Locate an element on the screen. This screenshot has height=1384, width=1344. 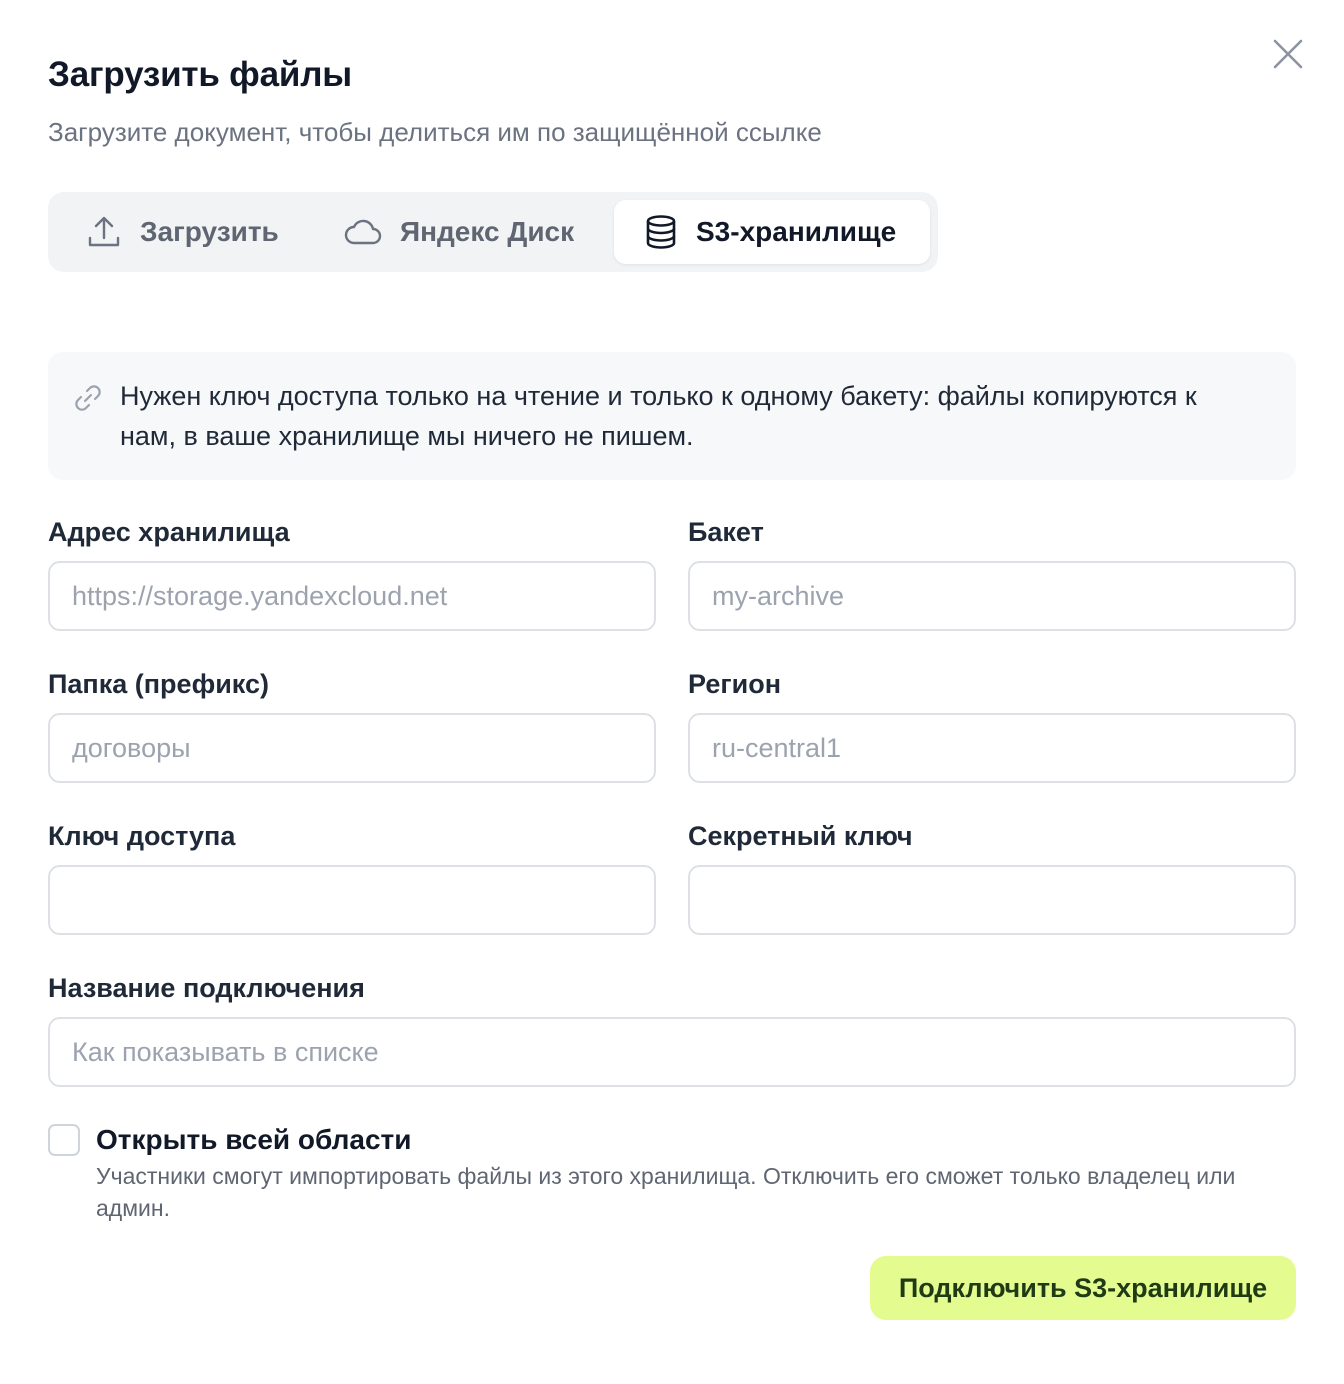
bucket-input is located at coordinates (992, 596).